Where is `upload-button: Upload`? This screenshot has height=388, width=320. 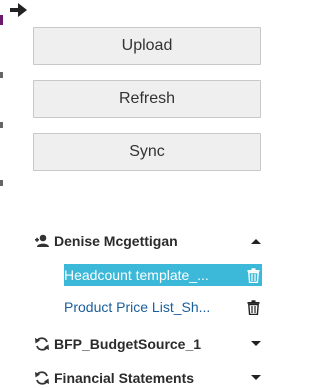
upload-button: Upload is located at coordinates (147, 46).